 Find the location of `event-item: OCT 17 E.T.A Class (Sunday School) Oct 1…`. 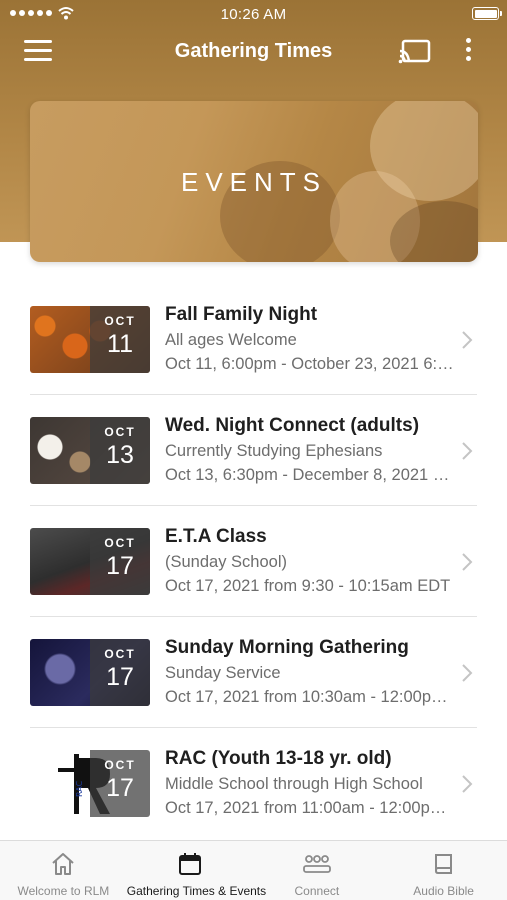

event-item: OCT 17 E.T.A Class (Sunday School) Oct 1… is located at coordinates (253, 561).